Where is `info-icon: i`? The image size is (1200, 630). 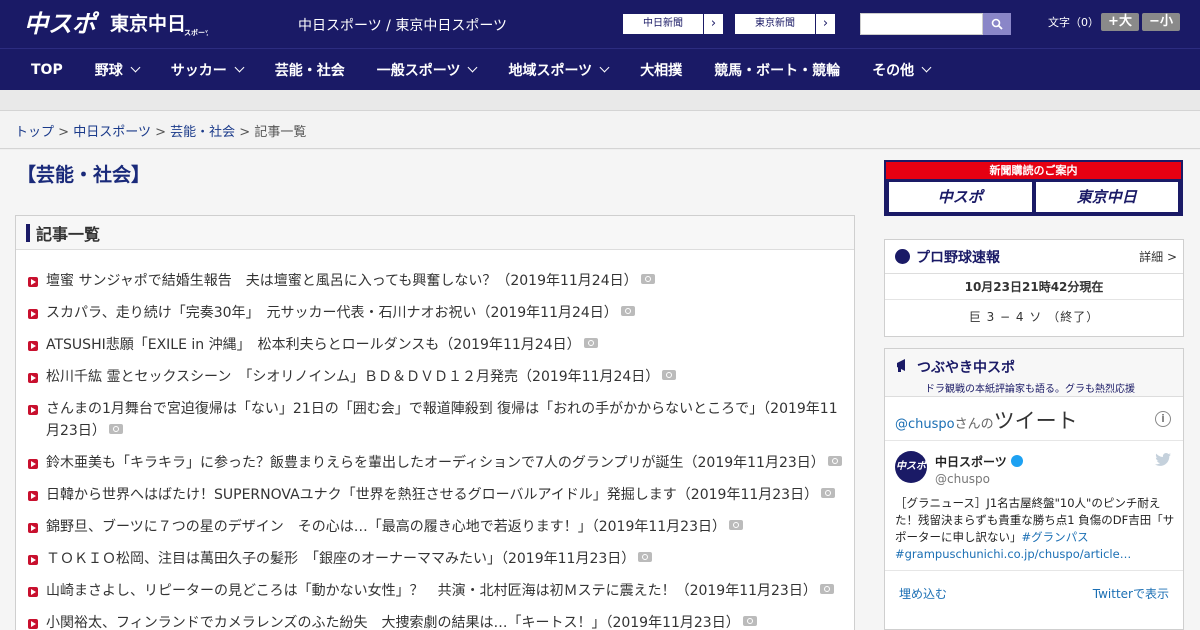 info-icon: i is located at coordinates (1163, 419).